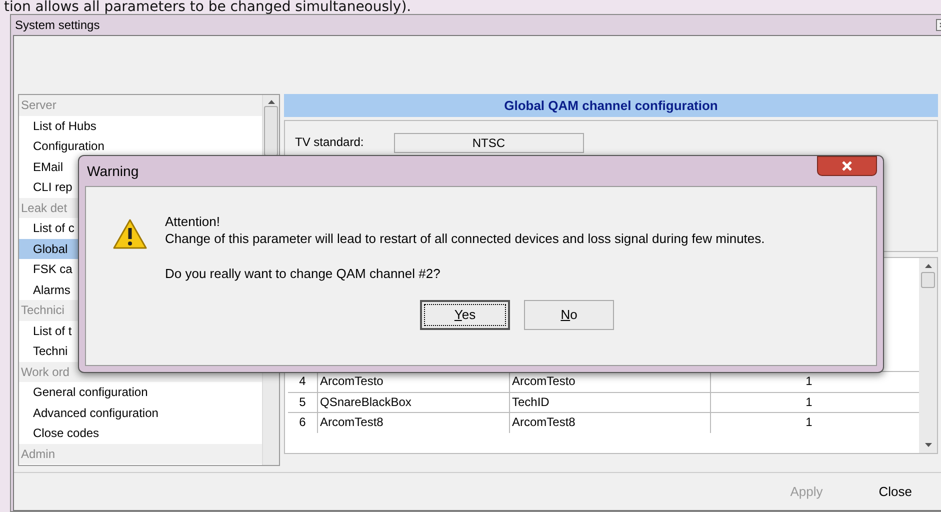 The width and height of the screenshot is (941, 512). What do you see at coordinates (569, 315) in the screenshot?
I see `dialog-button: No` at bounding box center [569, 315].